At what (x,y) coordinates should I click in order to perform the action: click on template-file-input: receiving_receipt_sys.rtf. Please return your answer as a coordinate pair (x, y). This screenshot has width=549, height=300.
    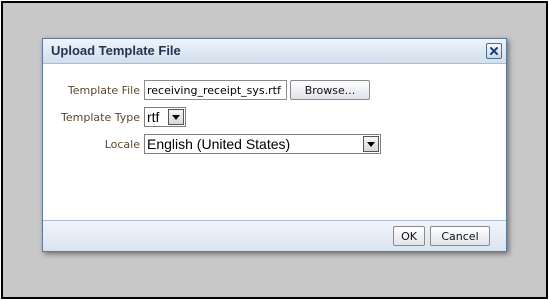
    Looking at the image, I should click on (215, 90).